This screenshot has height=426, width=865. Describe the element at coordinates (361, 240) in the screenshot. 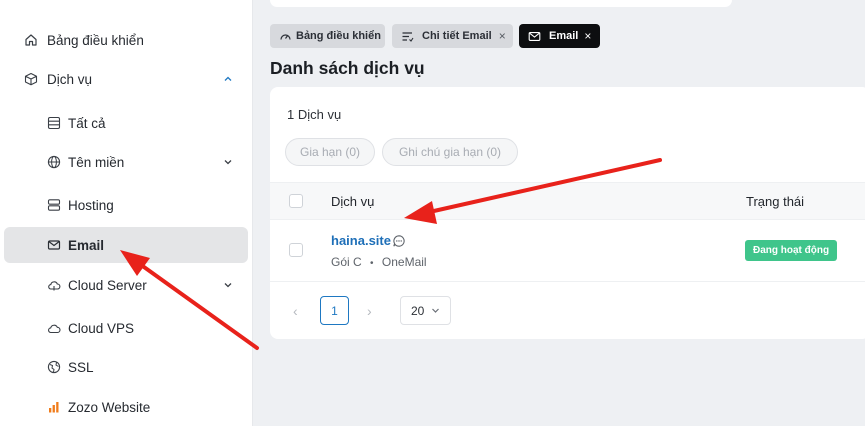

I see `service-name-link: haina.site` at that location.